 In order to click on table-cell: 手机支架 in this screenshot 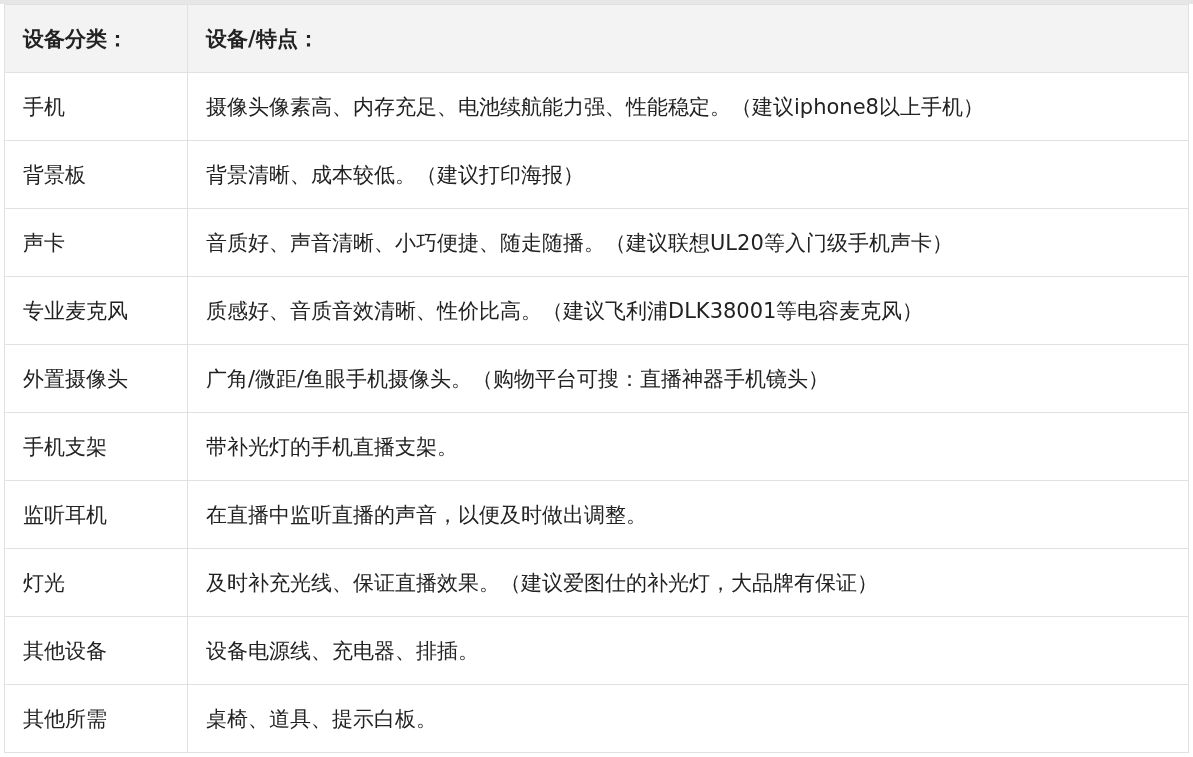, I will do `click(96, 446)`.